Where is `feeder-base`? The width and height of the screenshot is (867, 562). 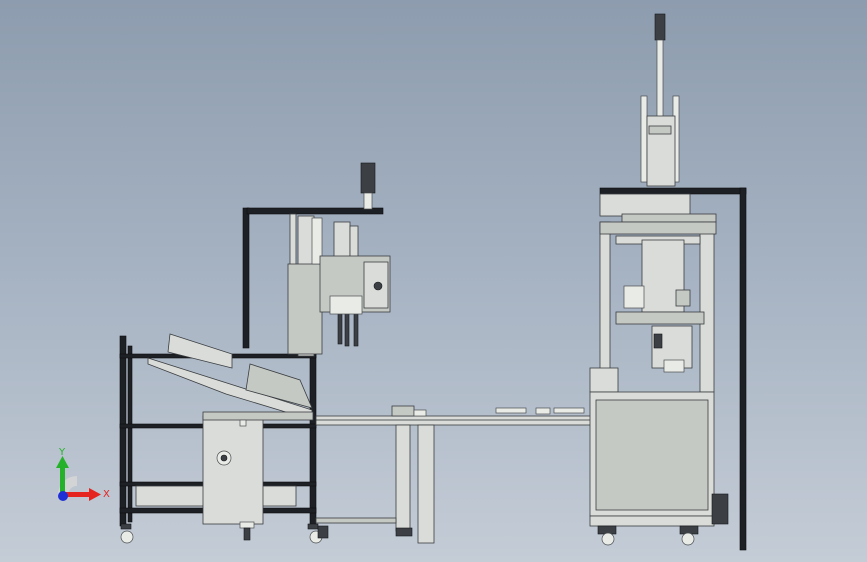 feeder-base is located at coordinates (258, 476).